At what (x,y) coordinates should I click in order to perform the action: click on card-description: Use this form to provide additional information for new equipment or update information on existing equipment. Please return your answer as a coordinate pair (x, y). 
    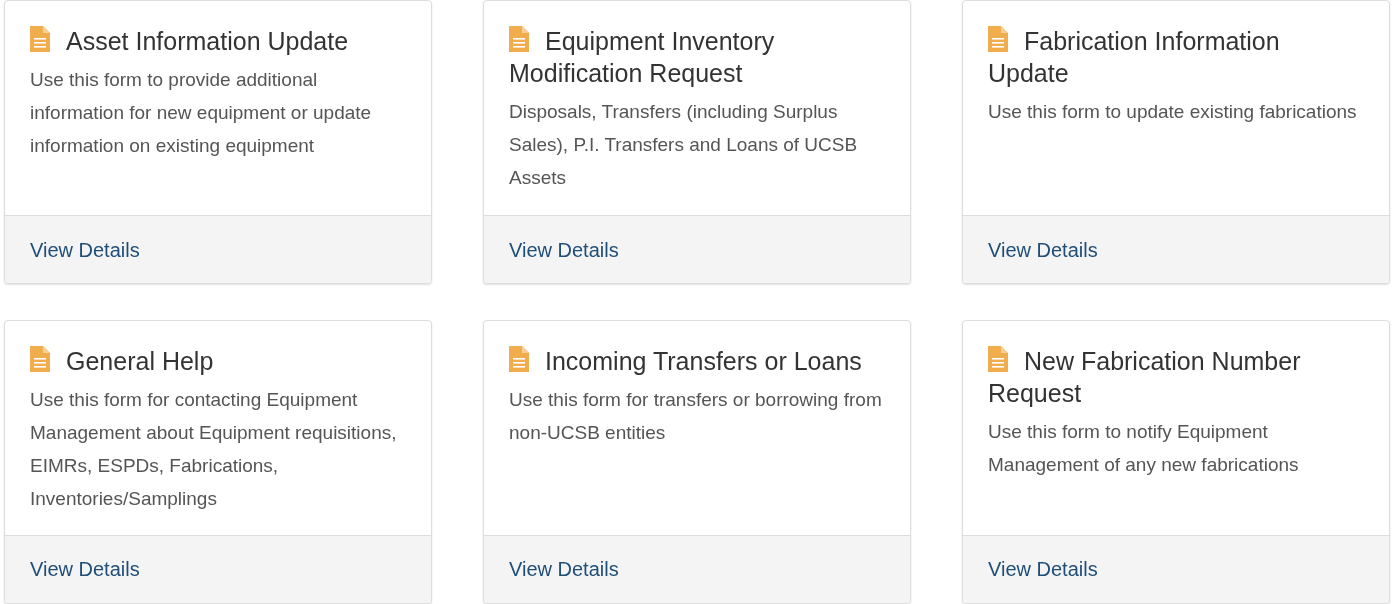
    Looking at the image, I should click on (201, 113).